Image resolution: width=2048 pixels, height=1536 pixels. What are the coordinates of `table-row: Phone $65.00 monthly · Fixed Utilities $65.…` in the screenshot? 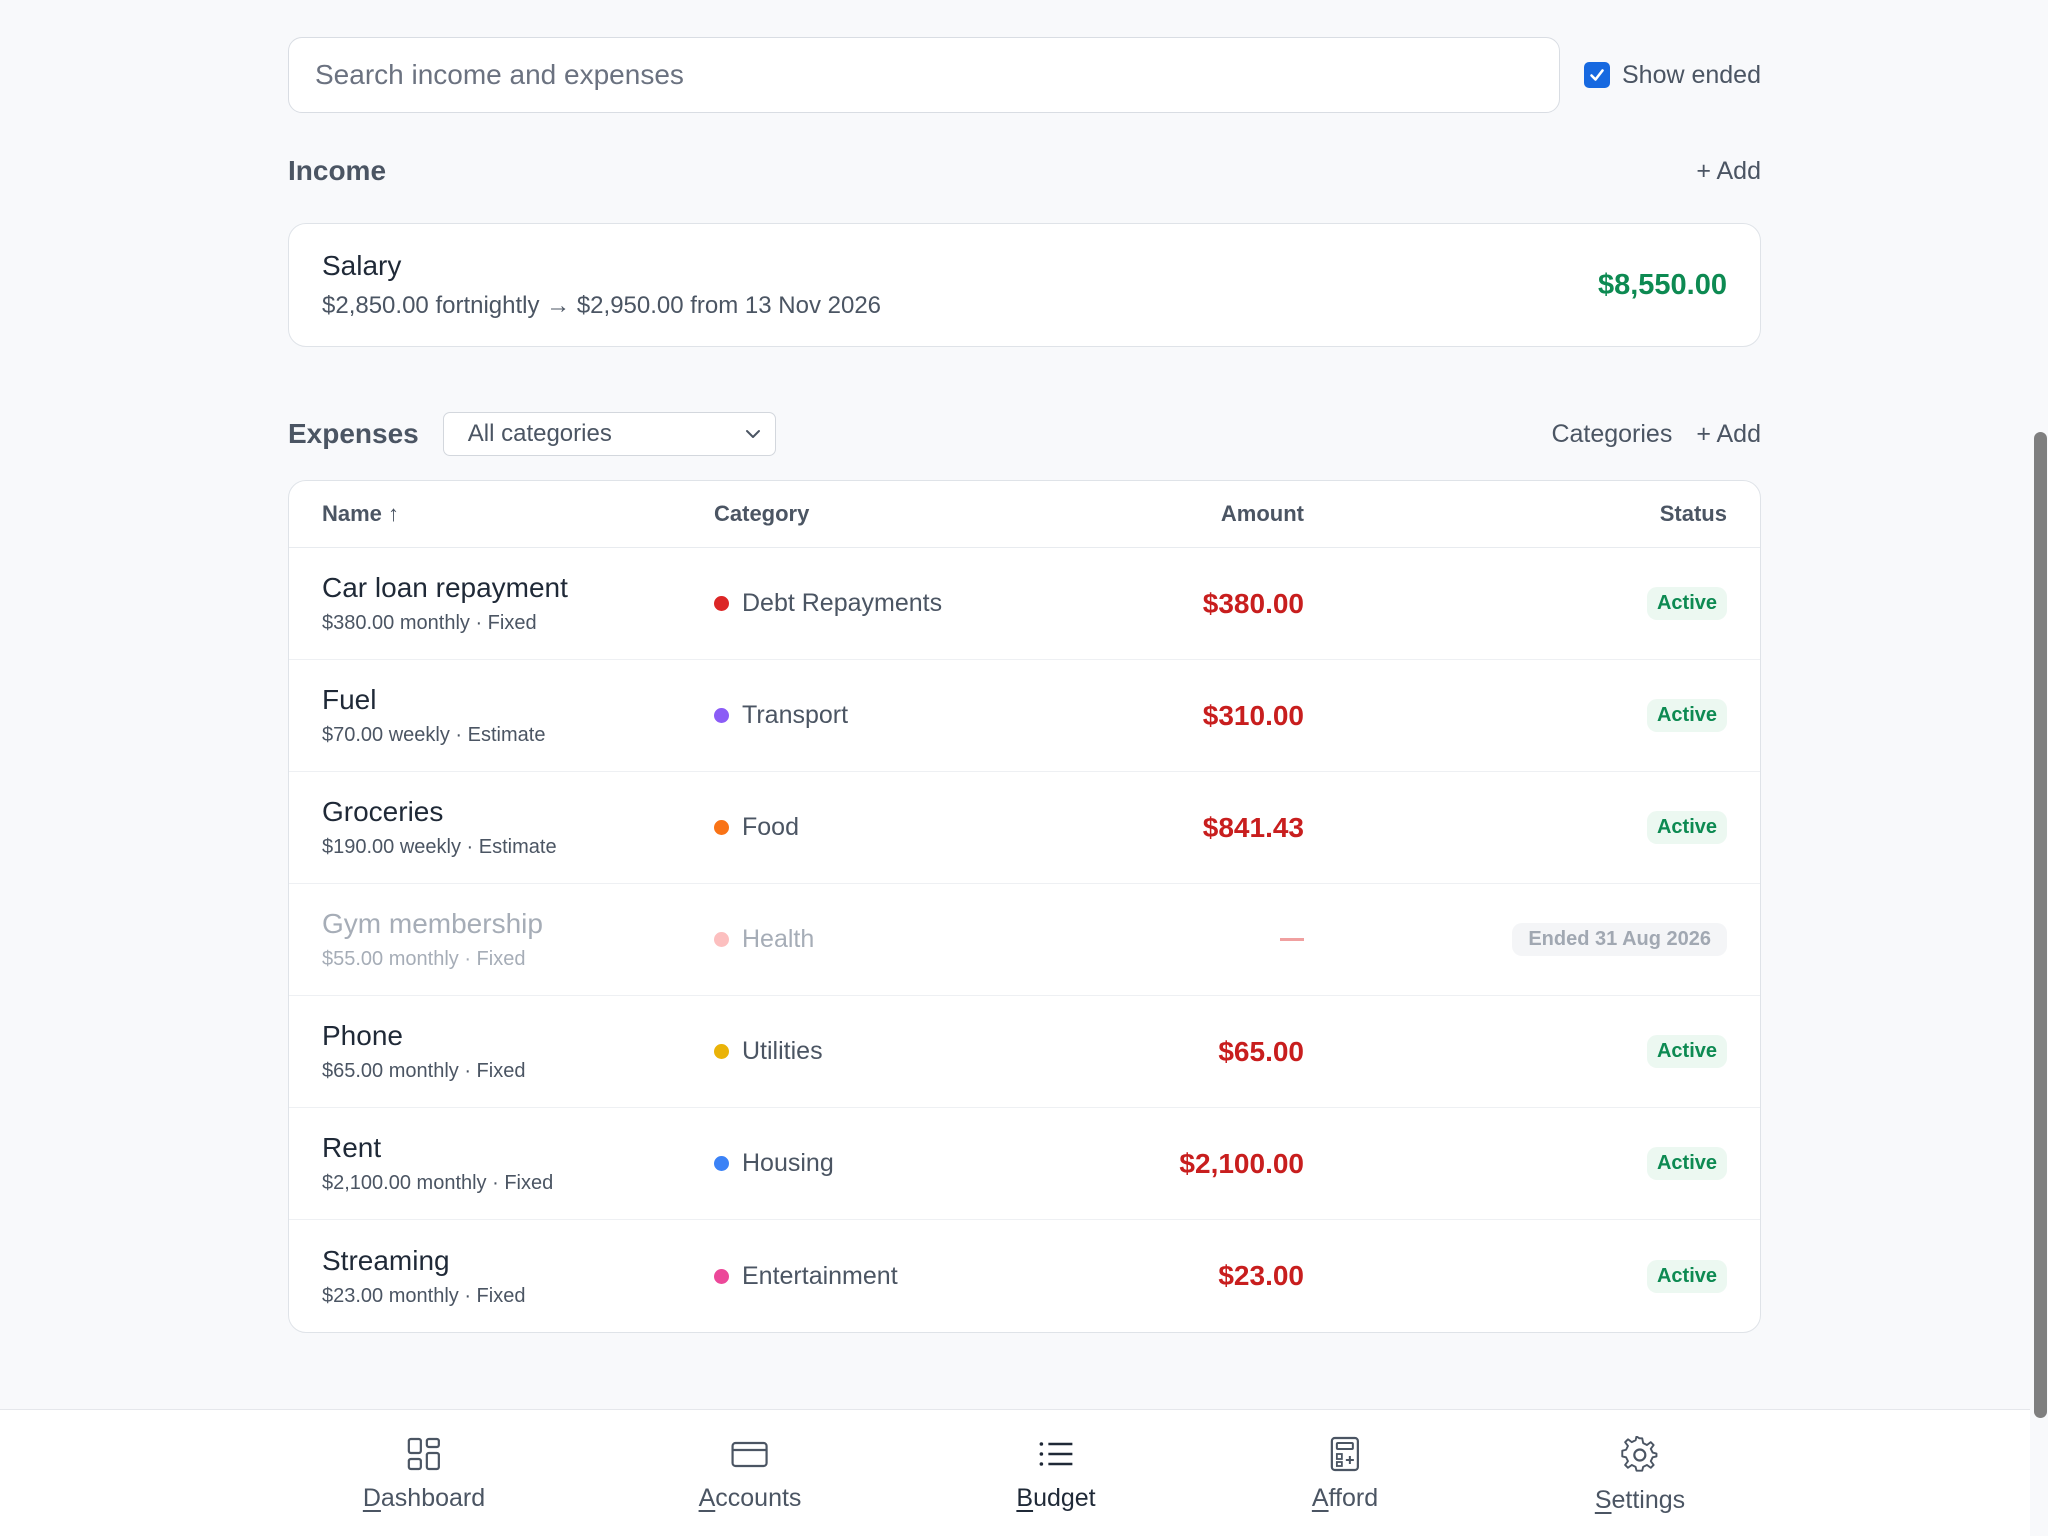 It's located at (1024, 1052).